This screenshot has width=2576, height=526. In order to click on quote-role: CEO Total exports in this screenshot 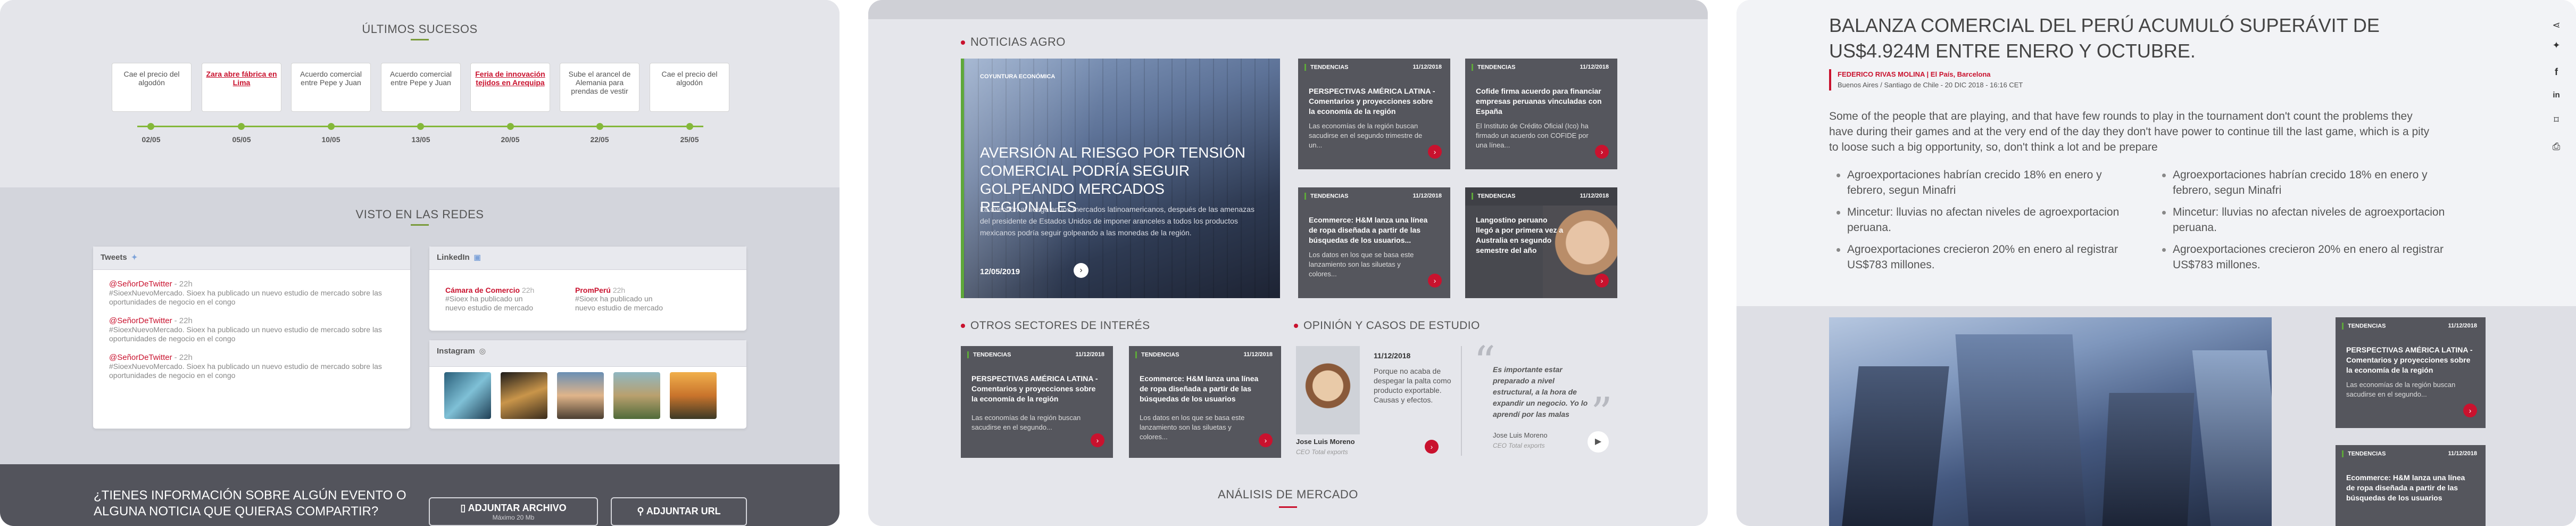, I will do `click(1519, 445)`.